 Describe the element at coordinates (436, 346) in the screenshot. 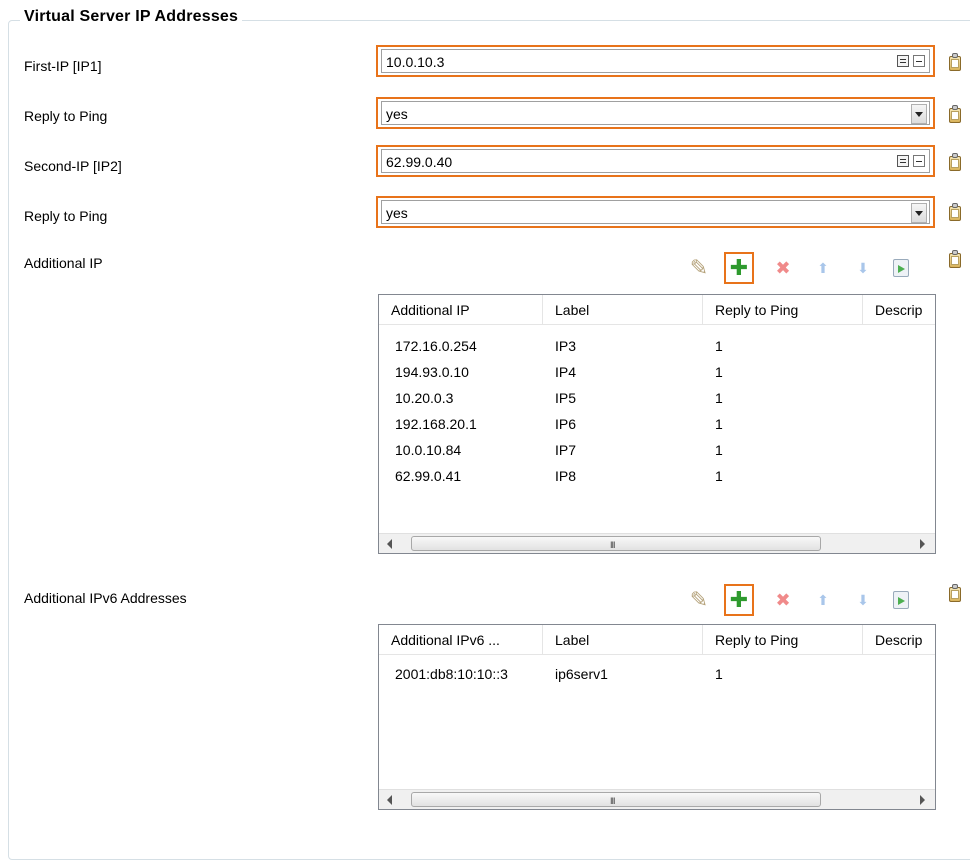

I see `table-cell: 172.16.0.254` at that location.